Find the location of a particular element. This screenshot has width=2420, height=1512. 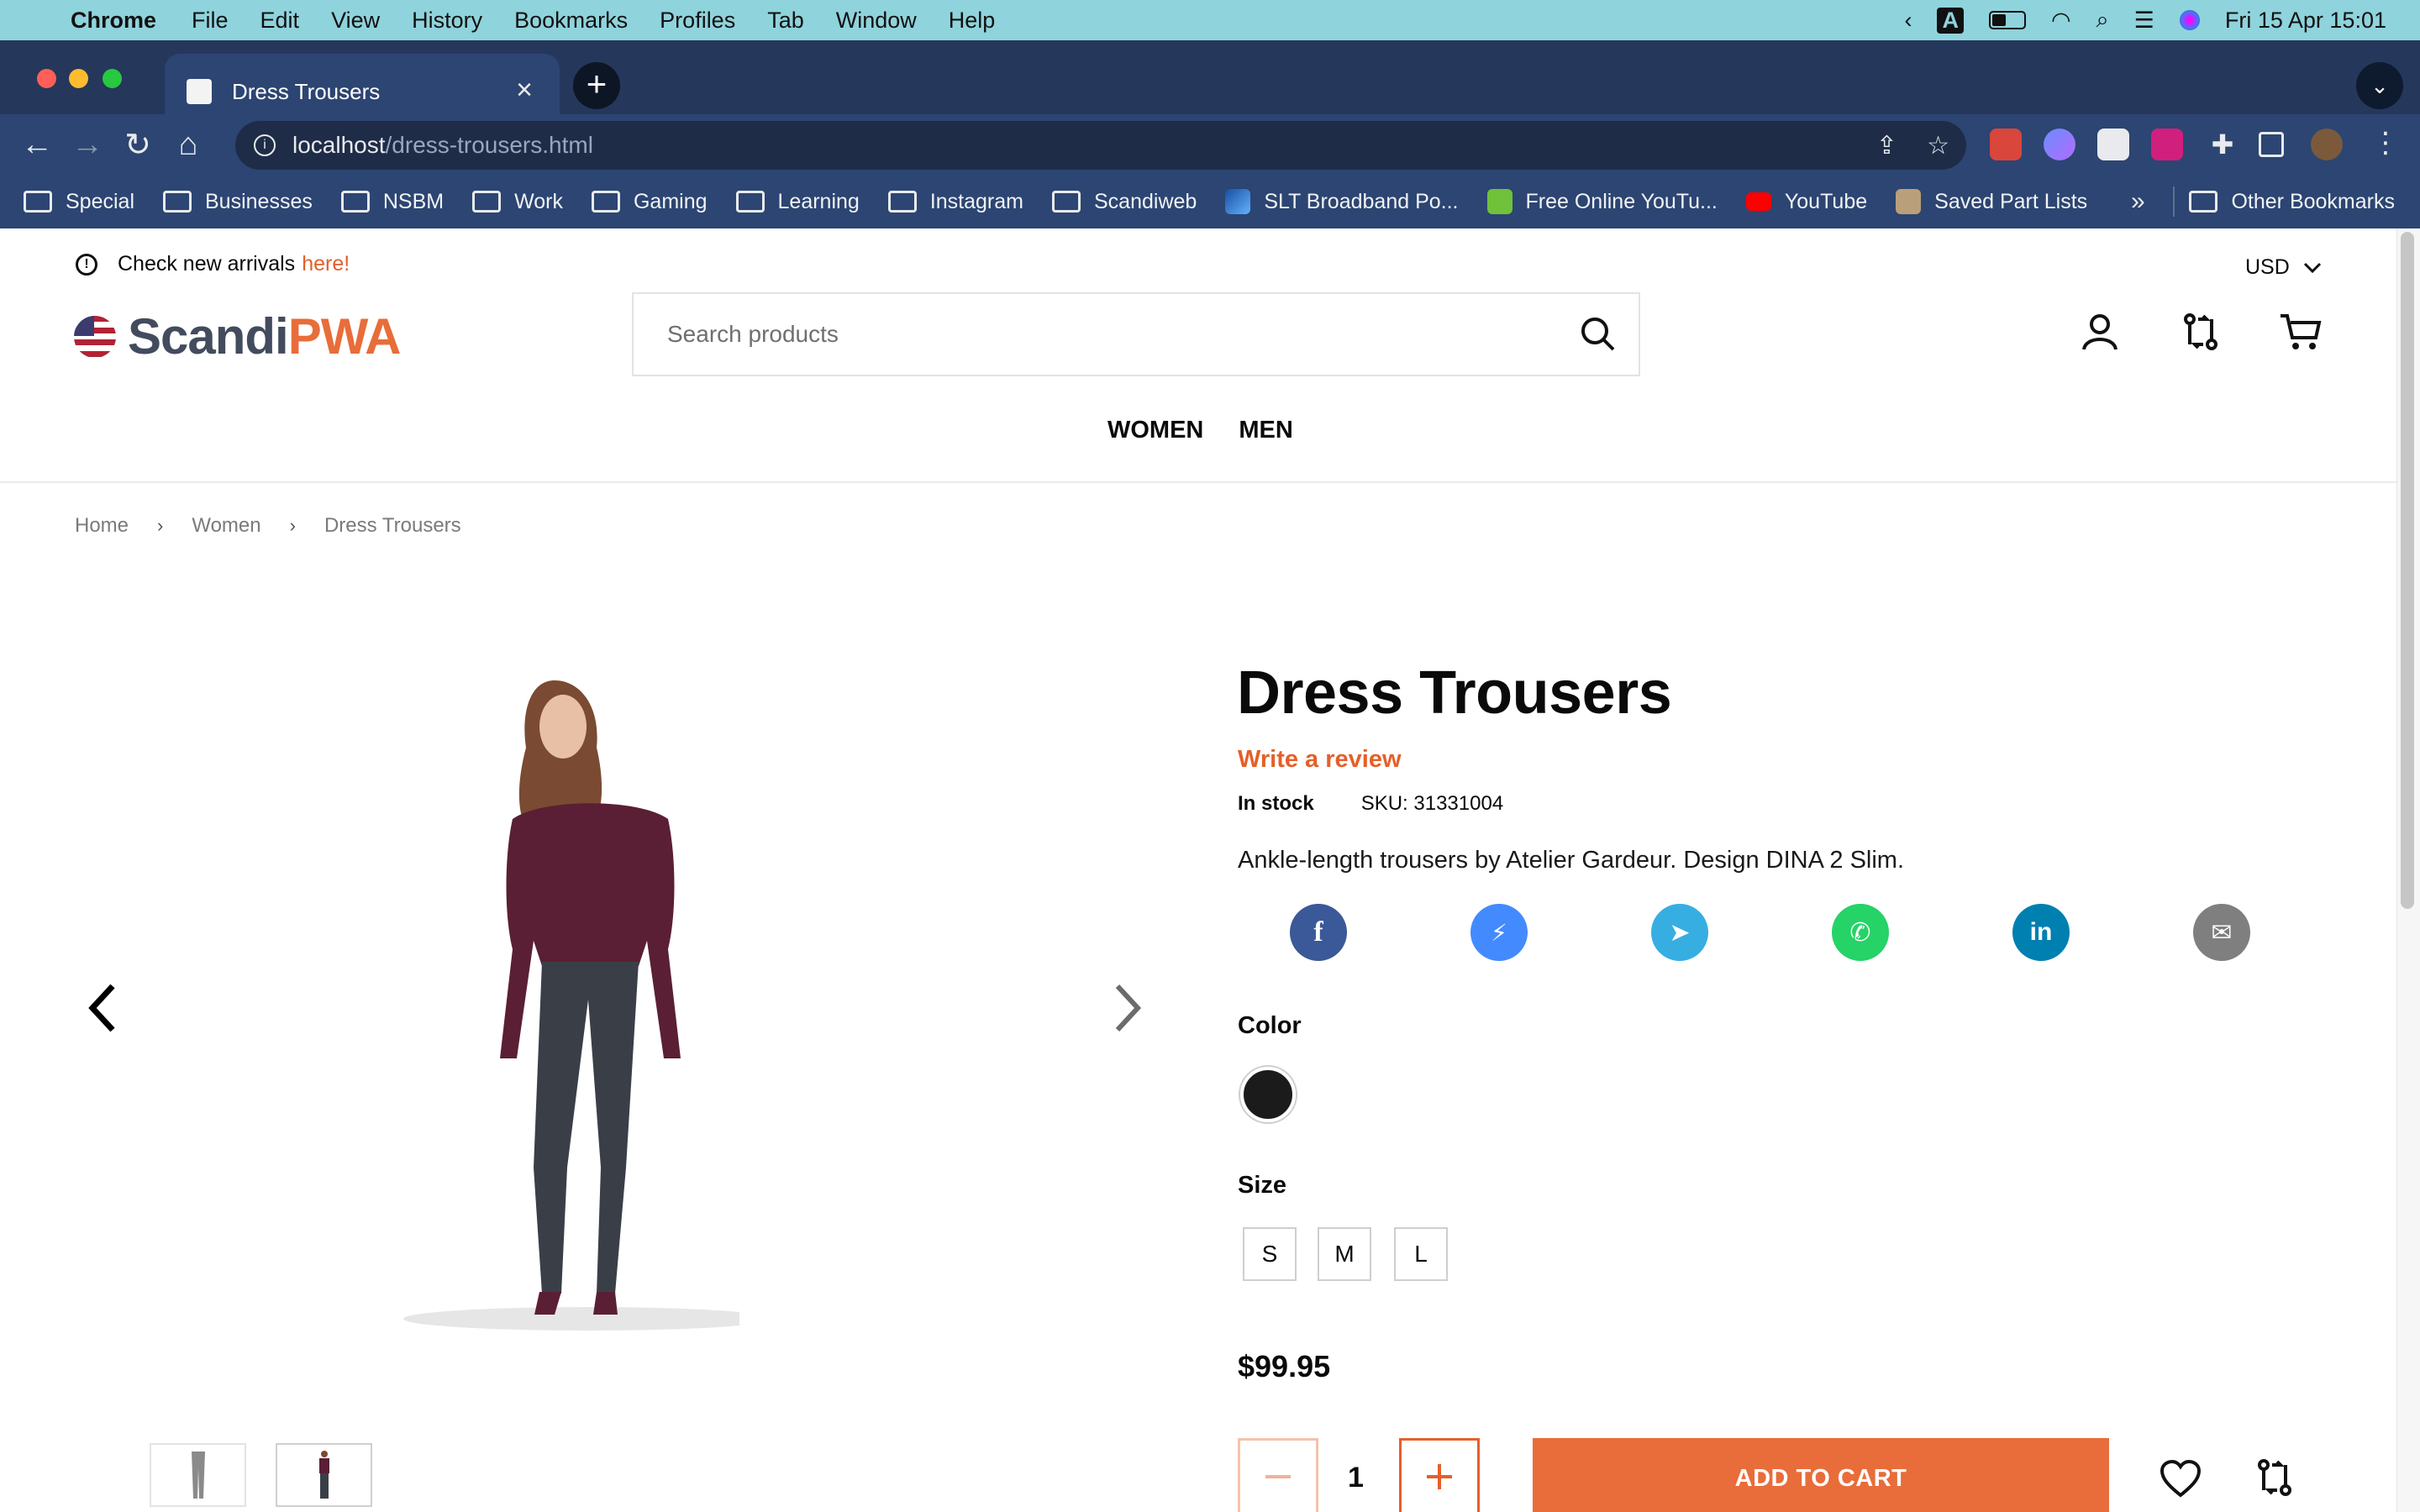

side-panel-icon is located at coordinates (2271, 144).